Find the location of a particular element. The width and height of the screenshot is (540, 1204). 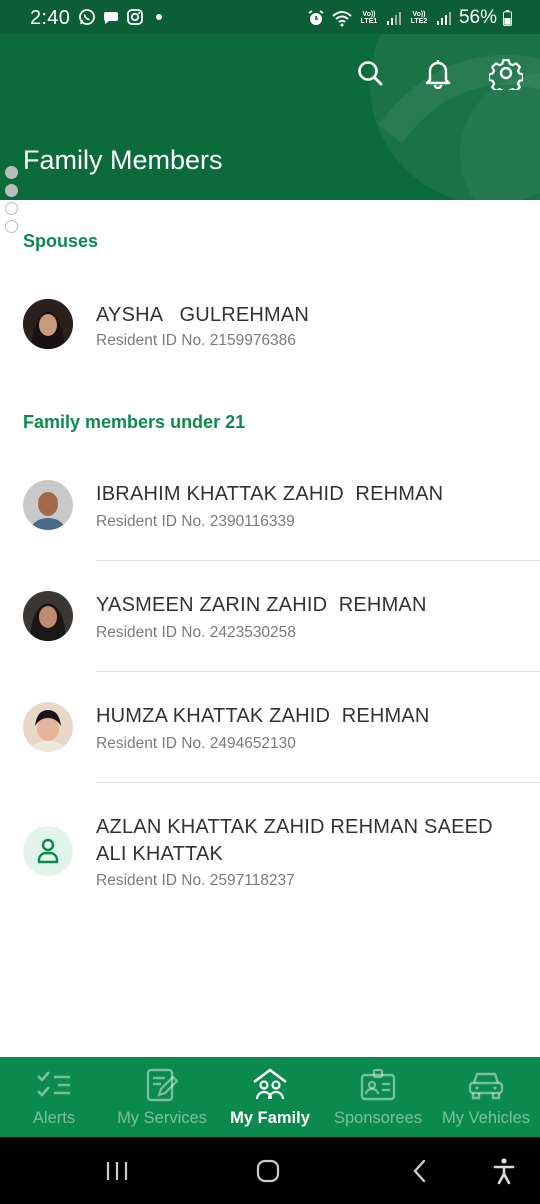

notification-icons is located at coordinates (123, 17).